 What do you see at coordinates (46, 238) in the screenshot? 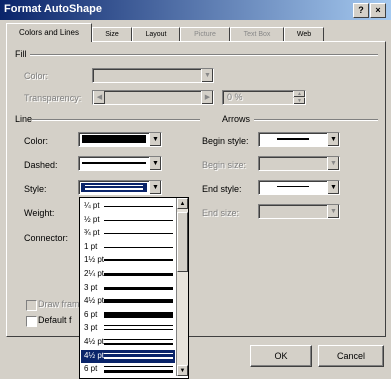
I see `connector-label: Connector:` at bounding box center [46, 238].